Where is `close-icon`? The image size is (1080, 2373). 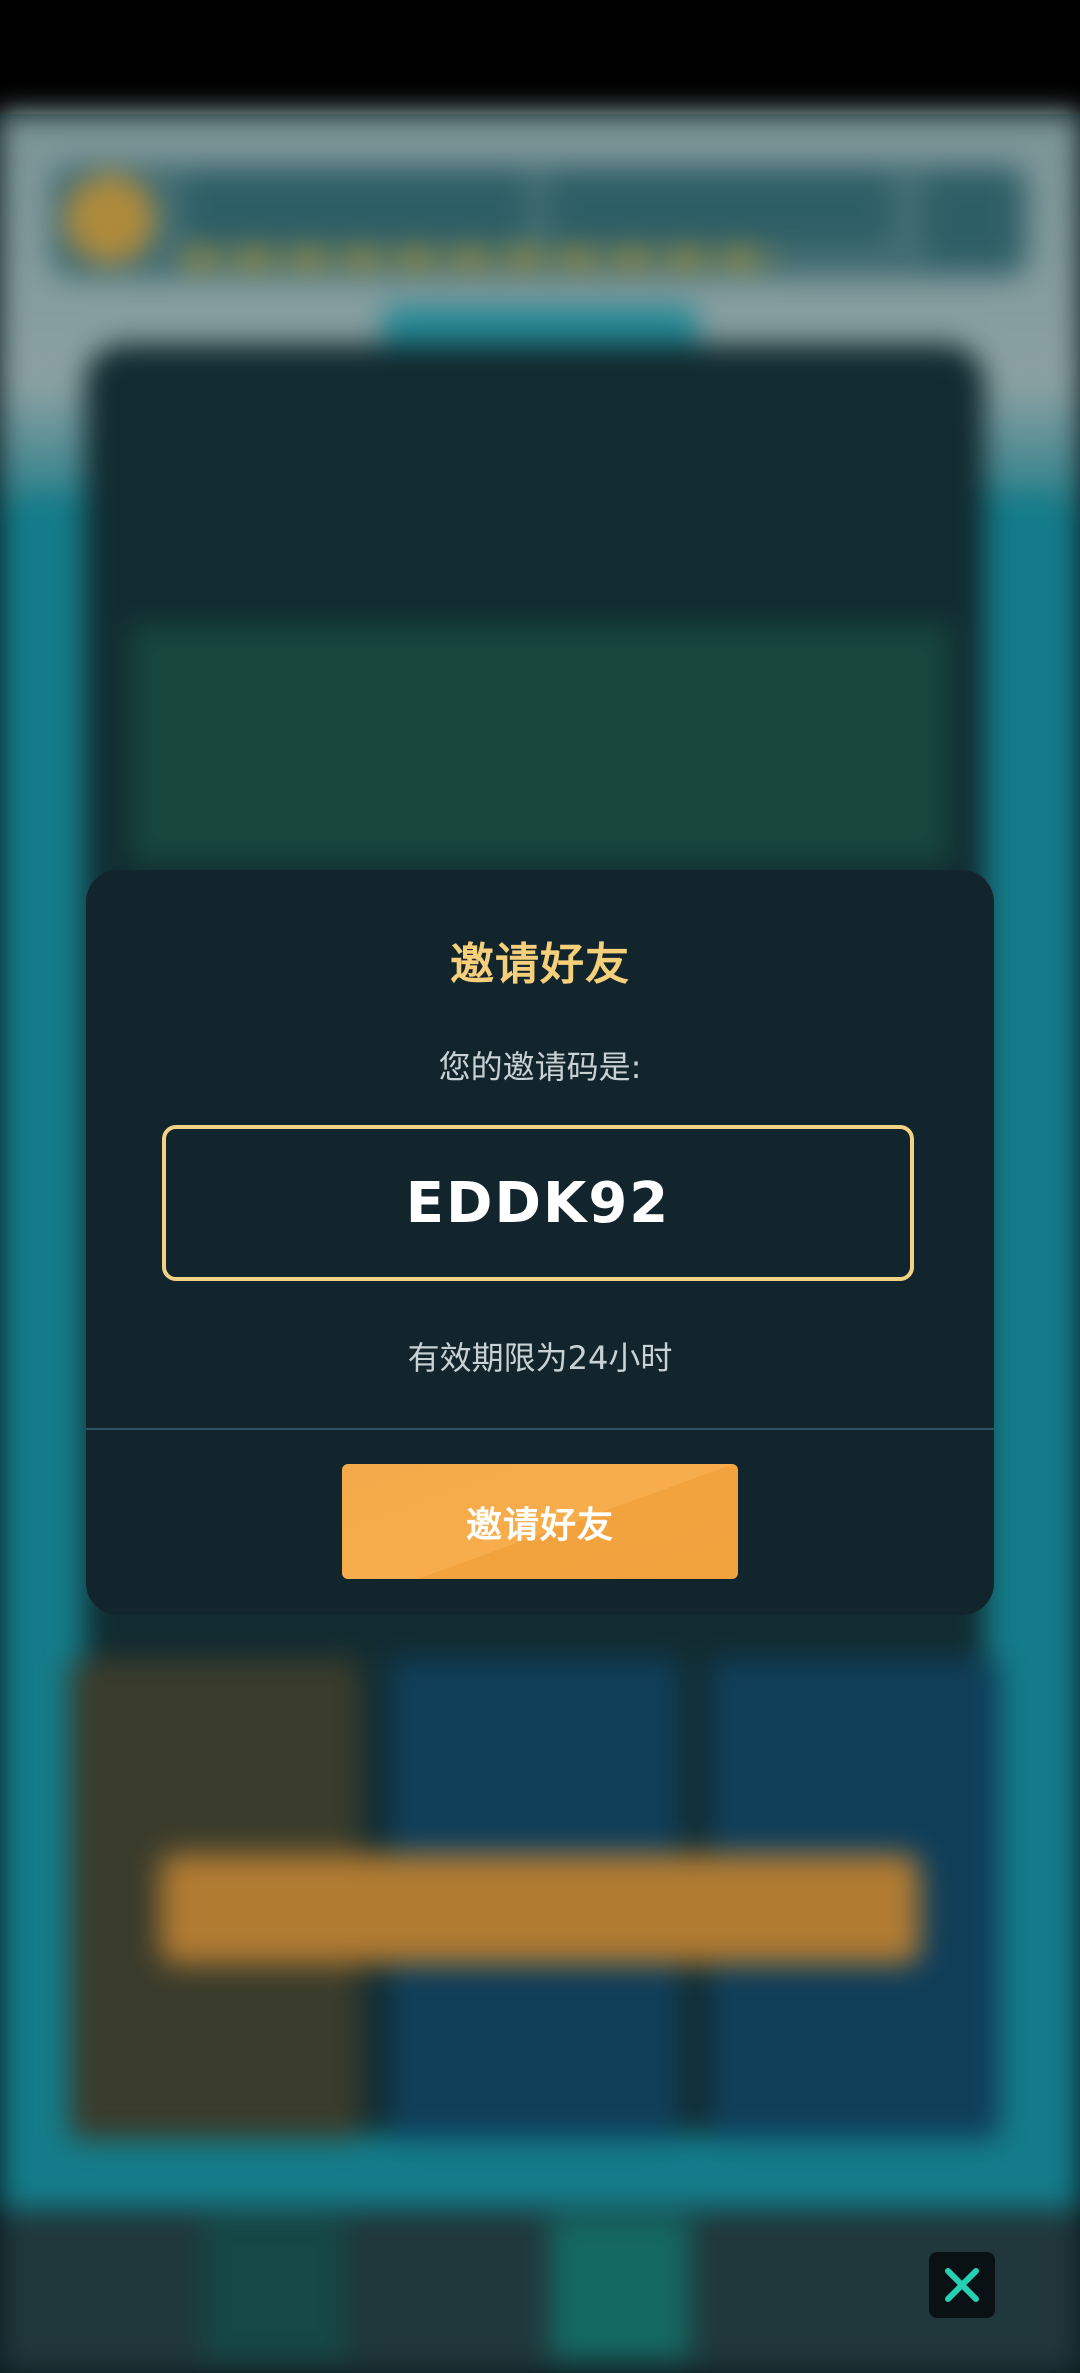 close-icon is located at coordinates (962, 2285).